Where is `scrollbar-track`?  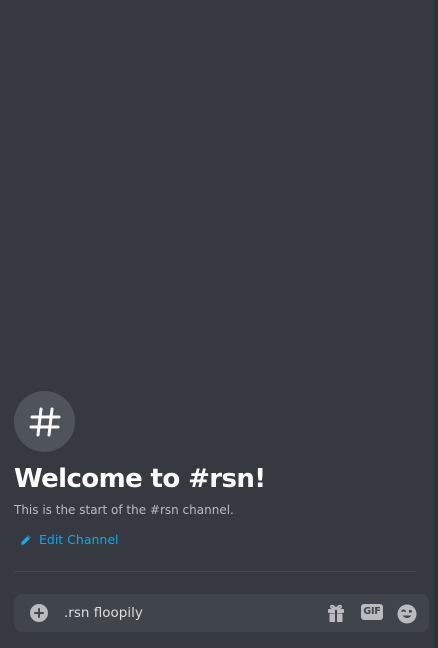 scrollbar-track is located at coordinates (436, 324).